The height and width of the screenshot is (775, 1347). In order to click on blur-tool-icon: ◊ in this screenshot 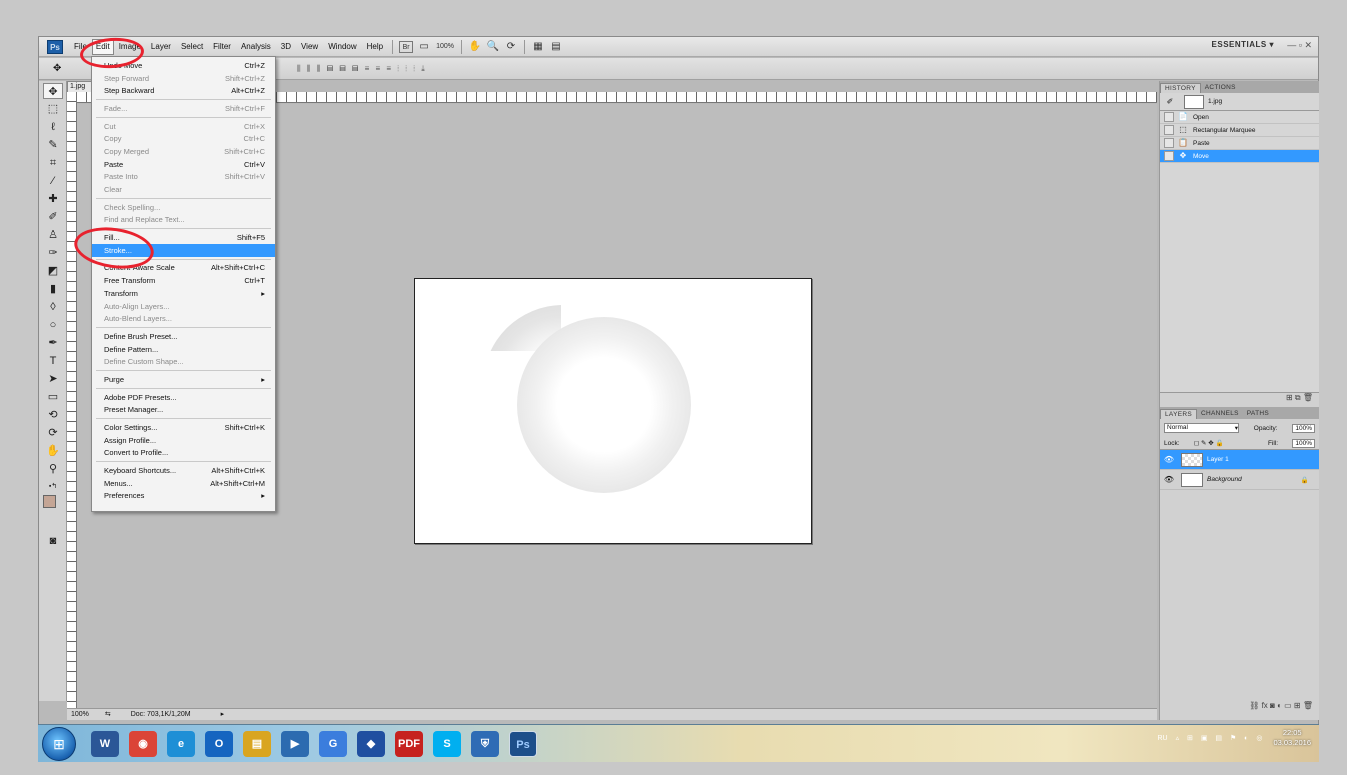, I will do `click(53, 307)`.